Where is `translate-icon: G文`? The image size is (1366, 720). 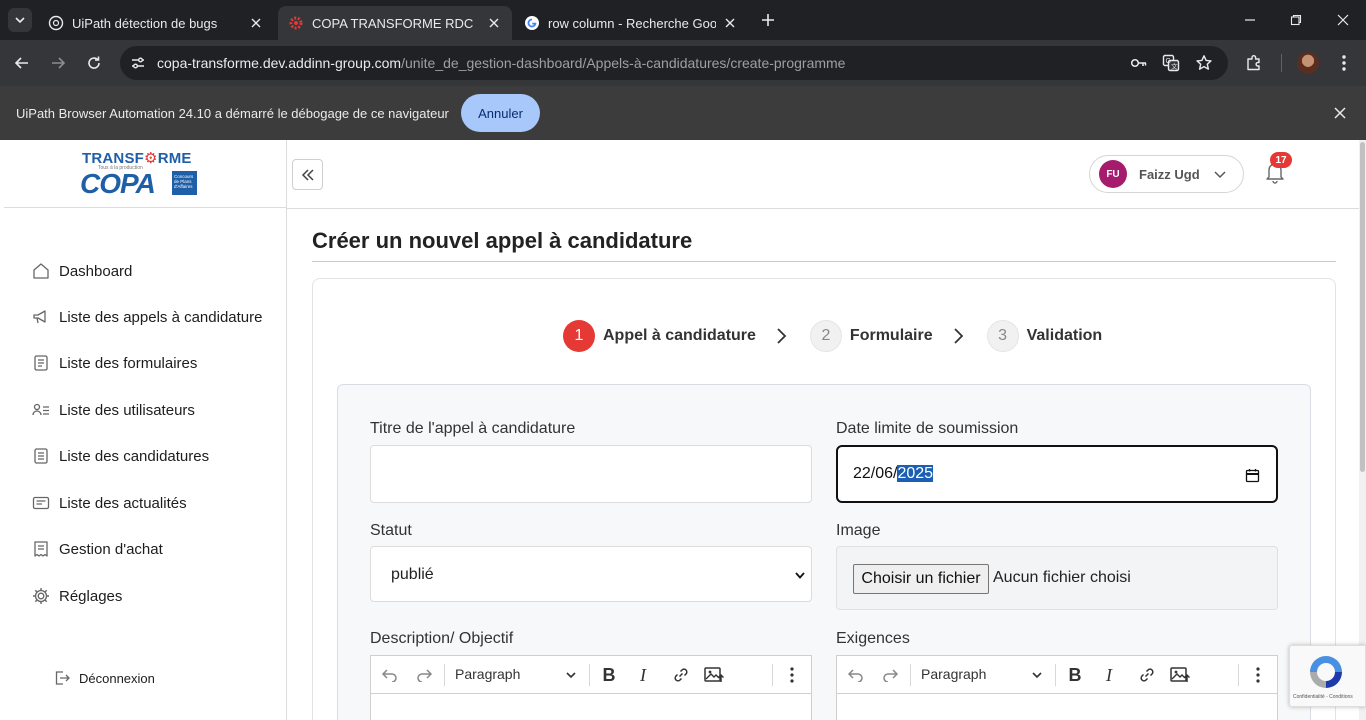
translate-icon: G文 is located at coordinates (1171, 63).